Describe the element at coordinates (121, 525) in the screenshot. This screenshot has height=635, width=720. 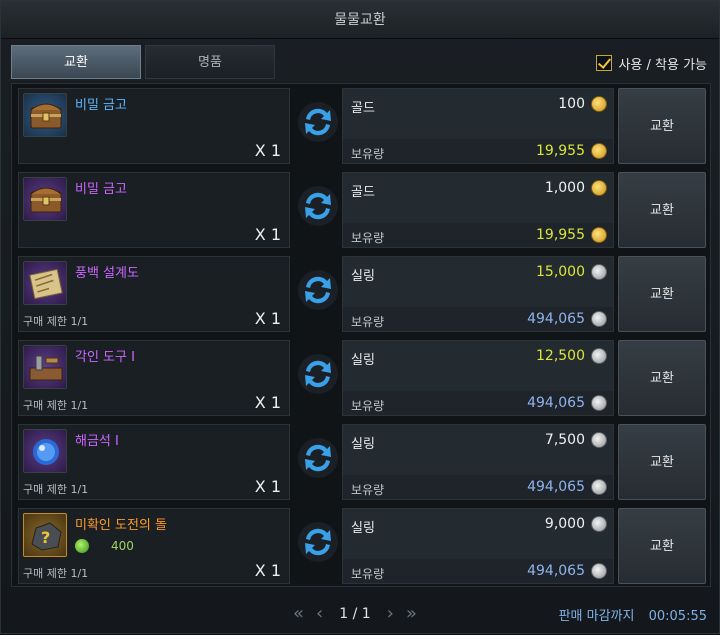
I see `item-name: 미확인 도전의 돌` at that location.